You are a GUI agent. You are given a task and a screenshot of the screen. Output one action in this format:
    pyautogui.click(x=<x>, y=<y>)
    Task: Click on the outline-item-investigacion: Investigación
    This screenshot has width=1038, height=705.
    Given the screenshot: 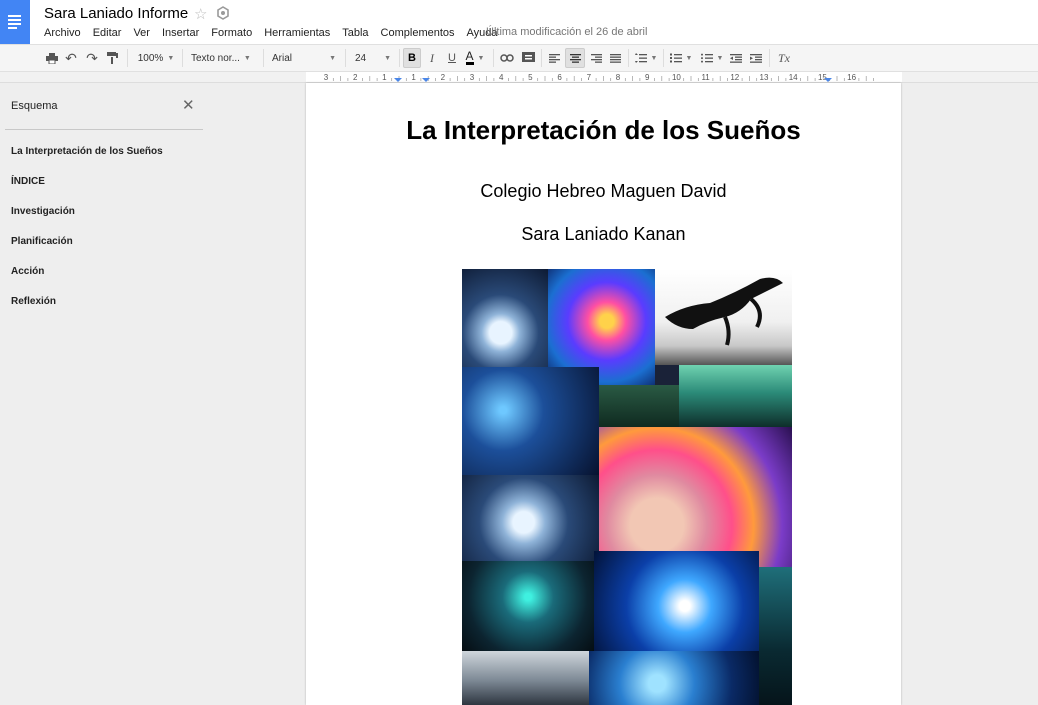 What is the action you would take?
    pyautogui.click(x=43, y=211)
    